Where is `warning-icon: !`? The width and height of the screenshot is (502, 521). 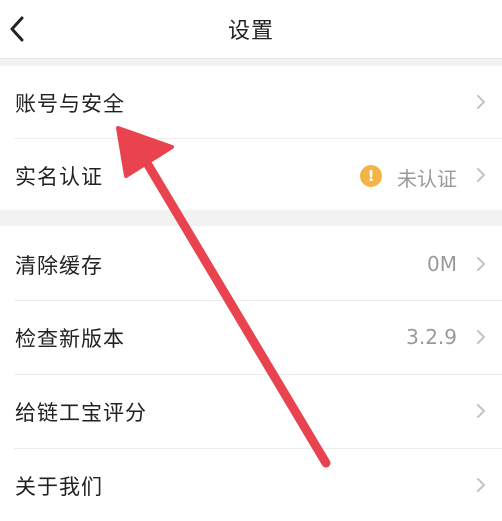
warning-icon: ! is located at coordinates (371, 176).